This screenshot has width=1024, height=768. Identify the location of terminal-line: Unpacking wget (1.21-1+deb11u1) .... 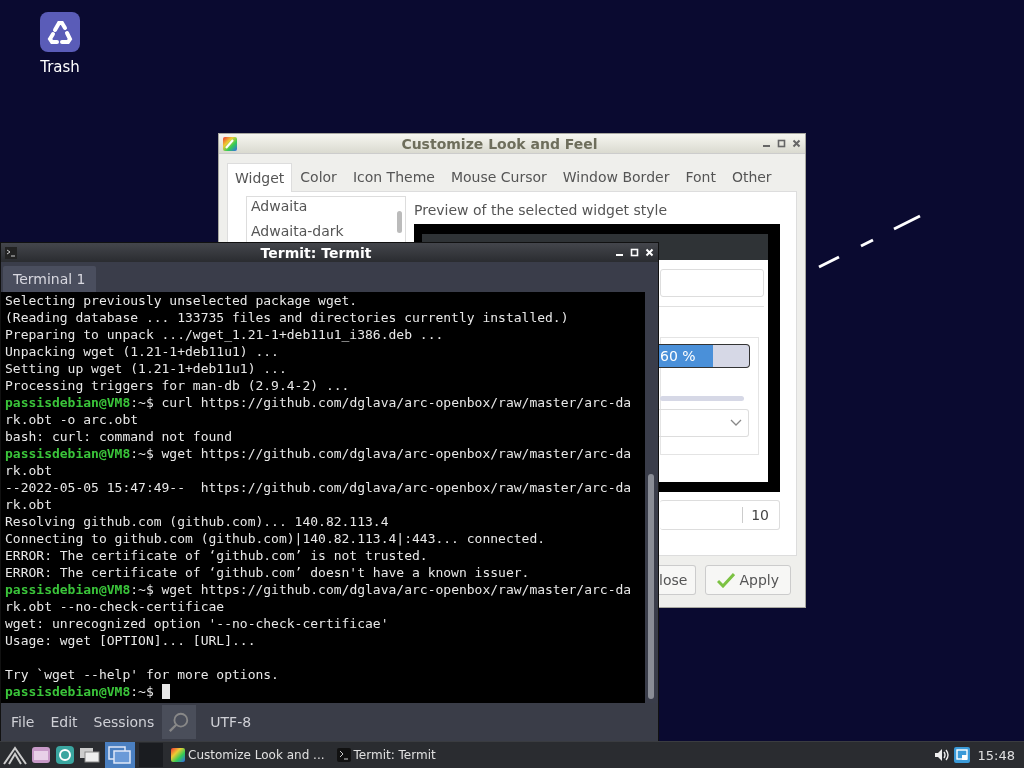
(142, 351).